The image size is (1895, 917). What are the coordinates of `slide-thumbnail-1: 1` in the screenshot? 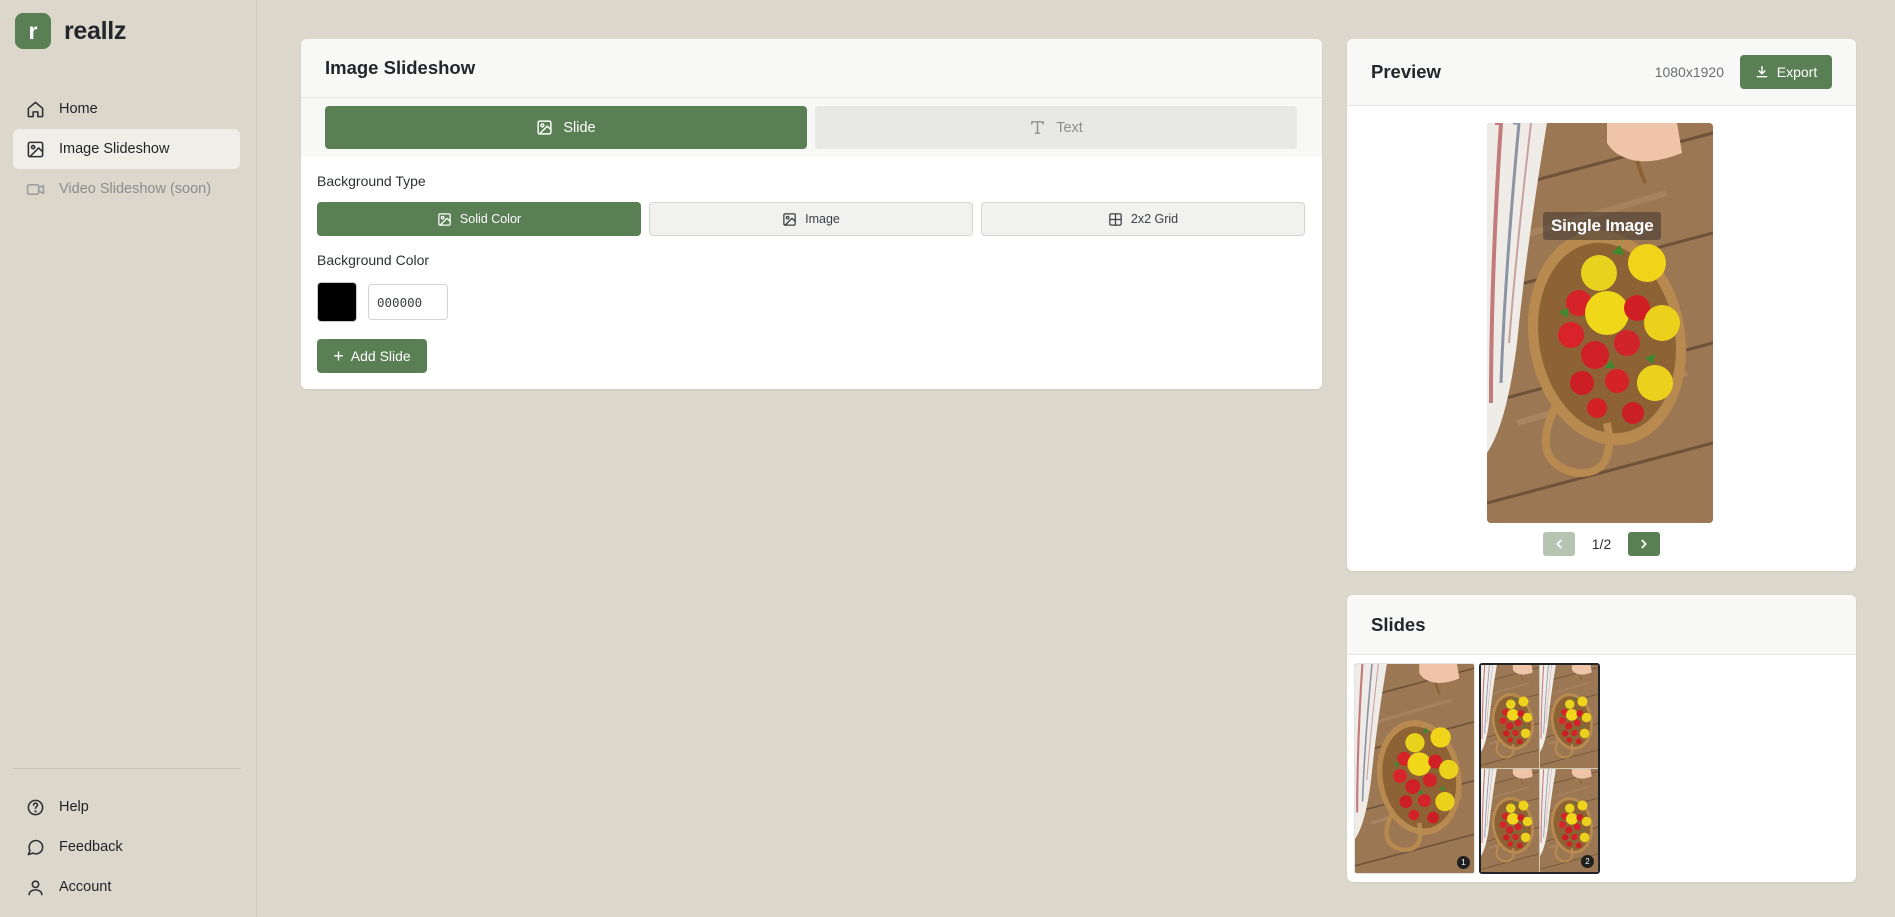 It's located at (1414, 768).